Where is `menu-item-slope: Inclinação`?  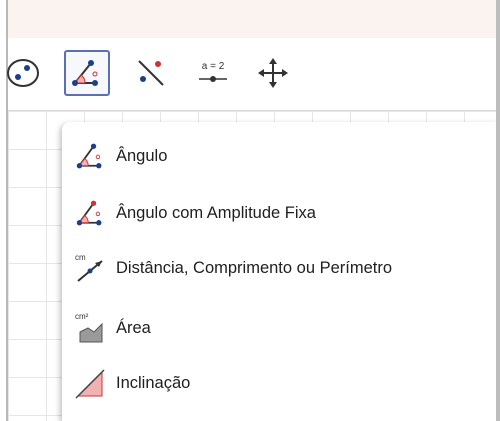
menu-item-slope: Inclinação is located at coordinates (284, 383).